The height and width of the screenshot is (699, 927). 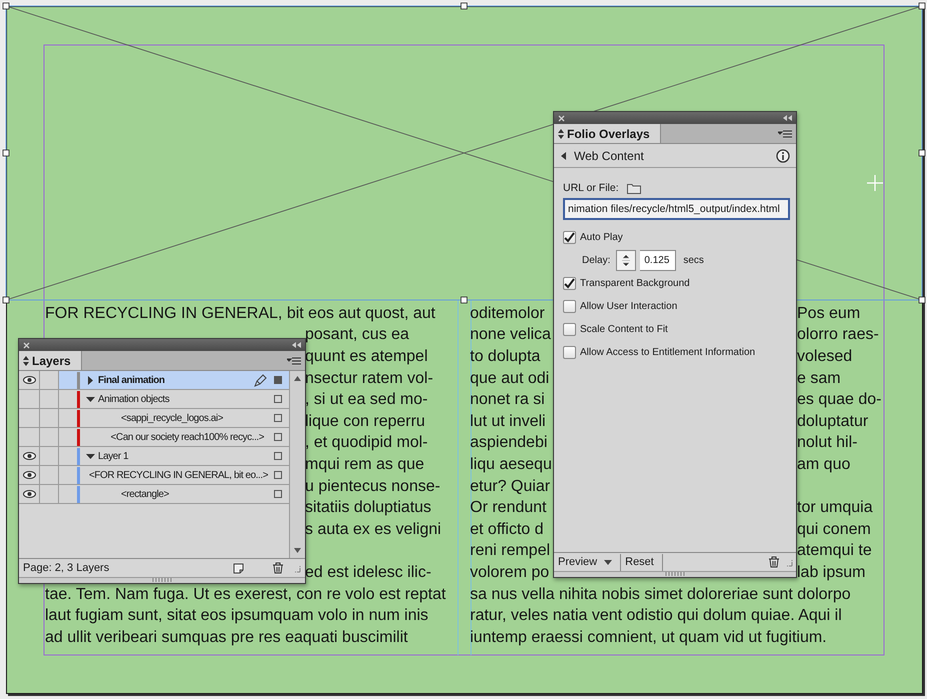 What do you see at coordinates (187, 437) in the screenshot?
I see `layer-name: <Can our society reach100% recyc...>` at bounding box center [187, 437].